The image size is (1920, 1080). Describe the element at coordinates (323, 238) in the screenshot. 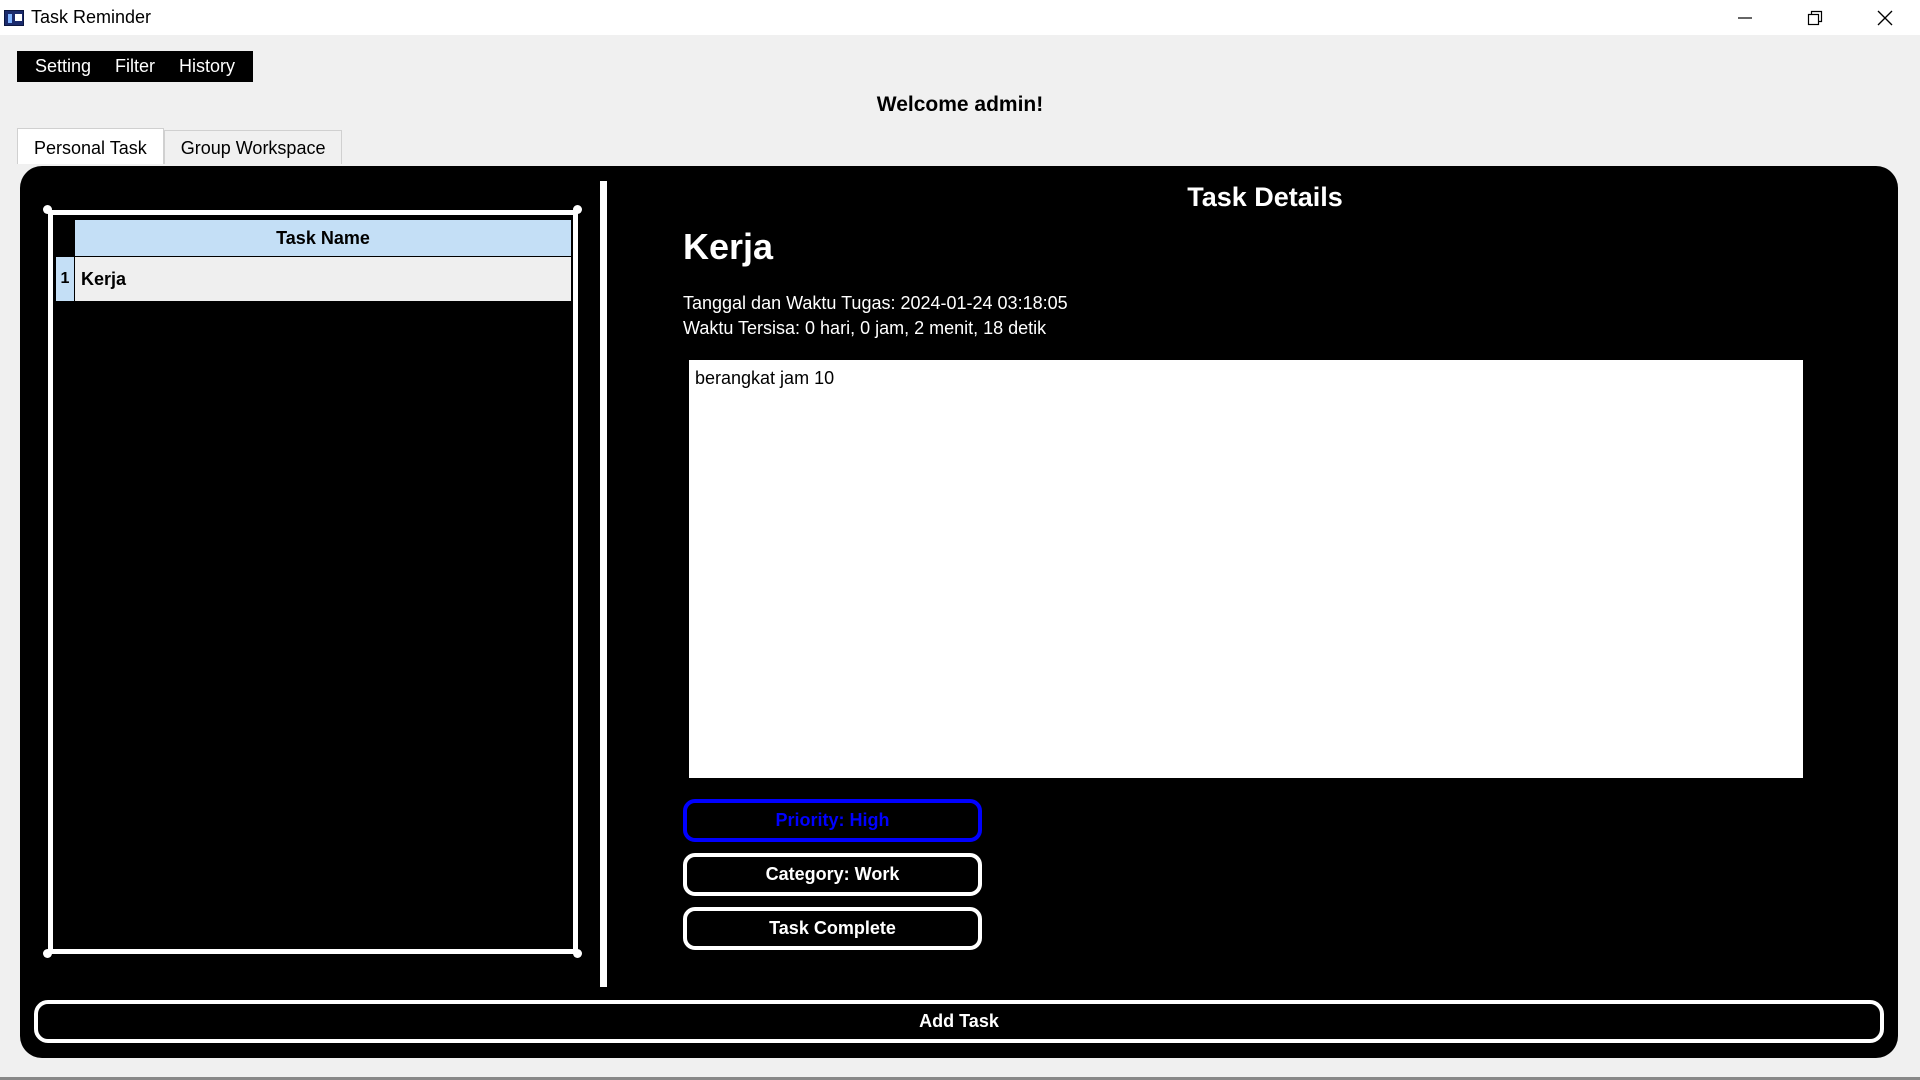

I see `column-header-task-name: Task Name` at that location.